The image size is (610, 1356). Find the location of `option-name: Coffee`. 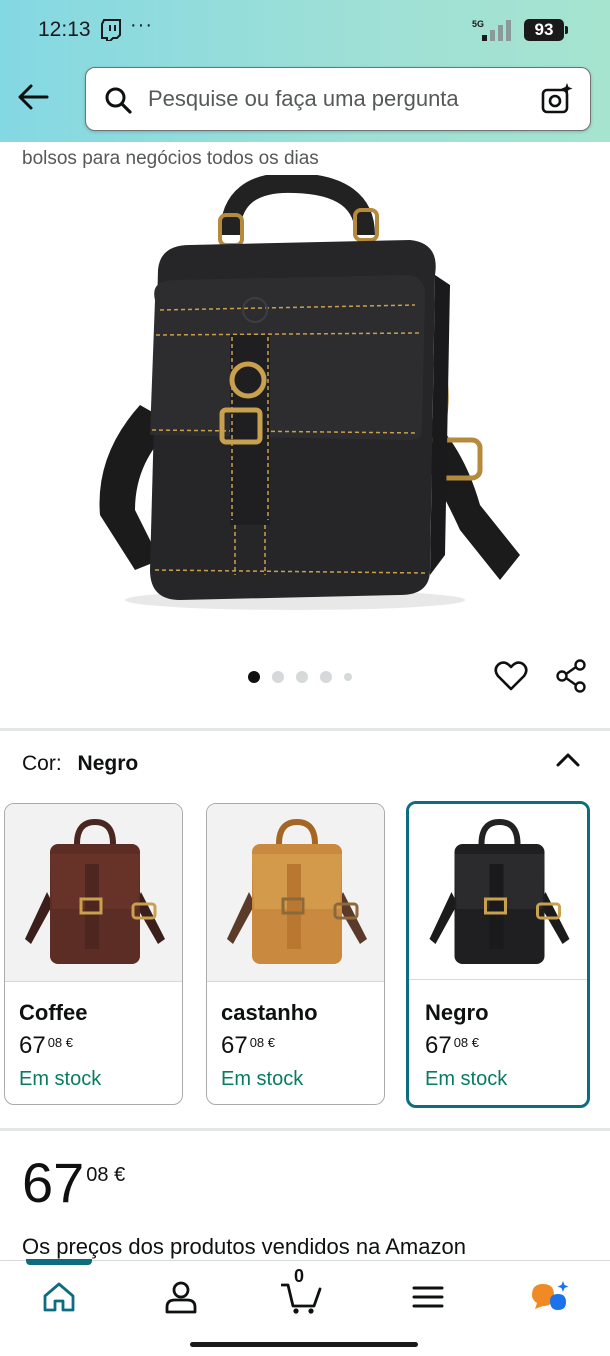

option-name: Coffee is located at coordinates (53, 1012).